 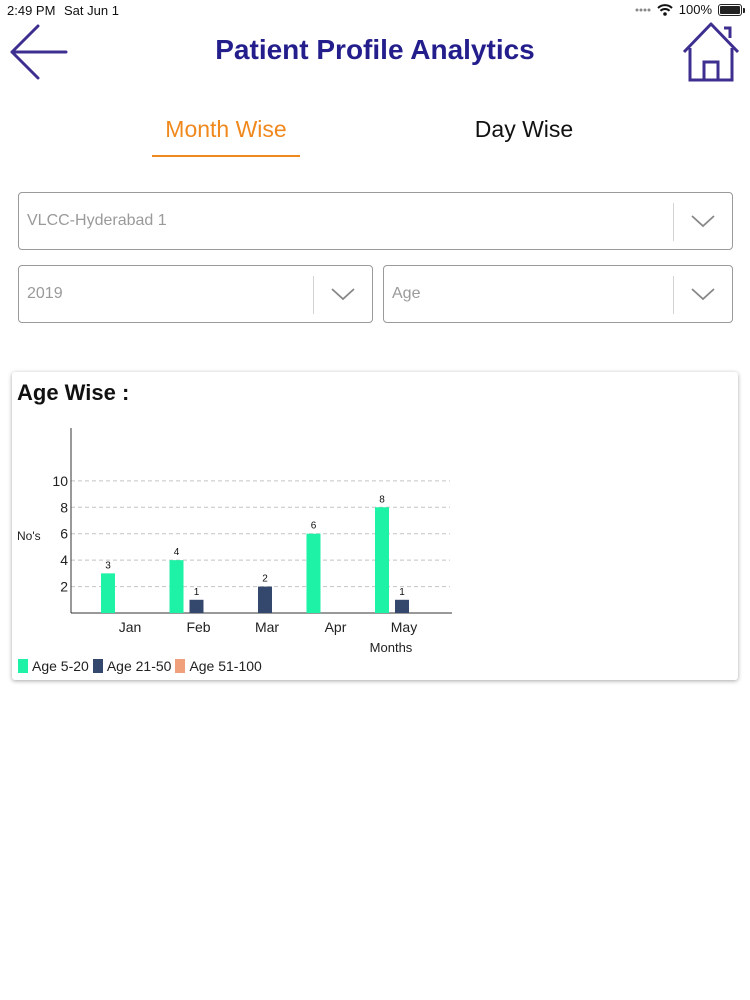 What do you see at coordinates (108, 593) in the screenshot?
I see `bar-age-5-20-jan` at bounding box center [108, 593].